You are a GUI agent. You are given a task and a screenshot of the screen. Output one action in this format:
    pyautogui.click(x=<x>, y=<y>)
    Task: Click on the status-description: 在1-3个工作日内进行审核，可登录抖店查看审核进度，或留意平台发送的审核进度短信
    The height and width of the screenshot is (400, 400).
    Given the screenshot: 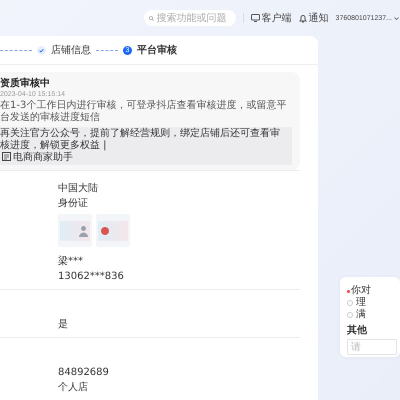 What is the action you would take?
    pyautogui.click(x=144, y=112)
    